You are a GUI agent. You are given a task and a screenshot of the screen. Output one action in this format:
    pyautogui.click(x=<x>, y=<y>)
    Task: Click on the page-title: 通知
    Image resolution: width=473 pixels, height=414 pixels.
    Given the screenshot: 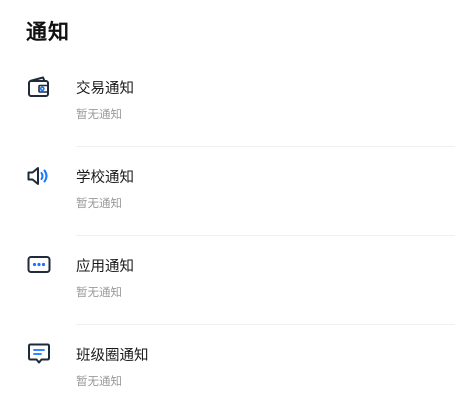 What is the action you would take?
    pyautogui.click(x=48, y=32)
    